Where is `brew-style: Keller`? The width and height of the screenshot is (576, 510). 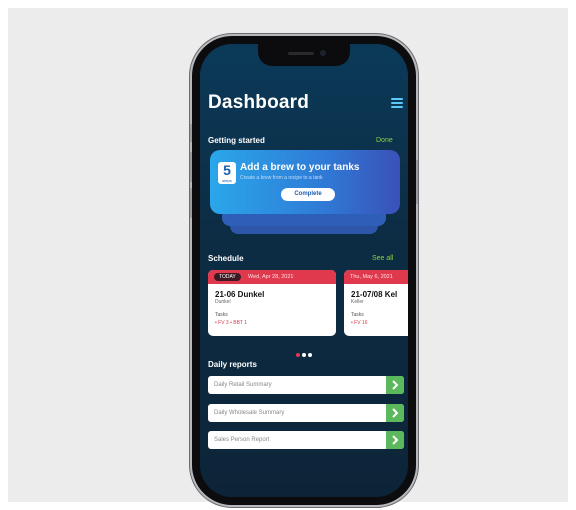
brew-style: Keller is located at coordinates (357, 302).